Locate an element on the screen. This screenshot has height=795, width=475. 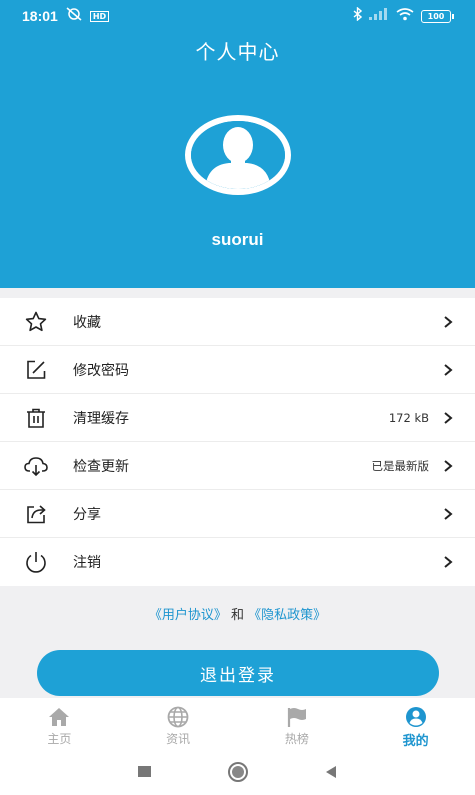
page-title: 个人中心 is located at coordinates (237, 52).